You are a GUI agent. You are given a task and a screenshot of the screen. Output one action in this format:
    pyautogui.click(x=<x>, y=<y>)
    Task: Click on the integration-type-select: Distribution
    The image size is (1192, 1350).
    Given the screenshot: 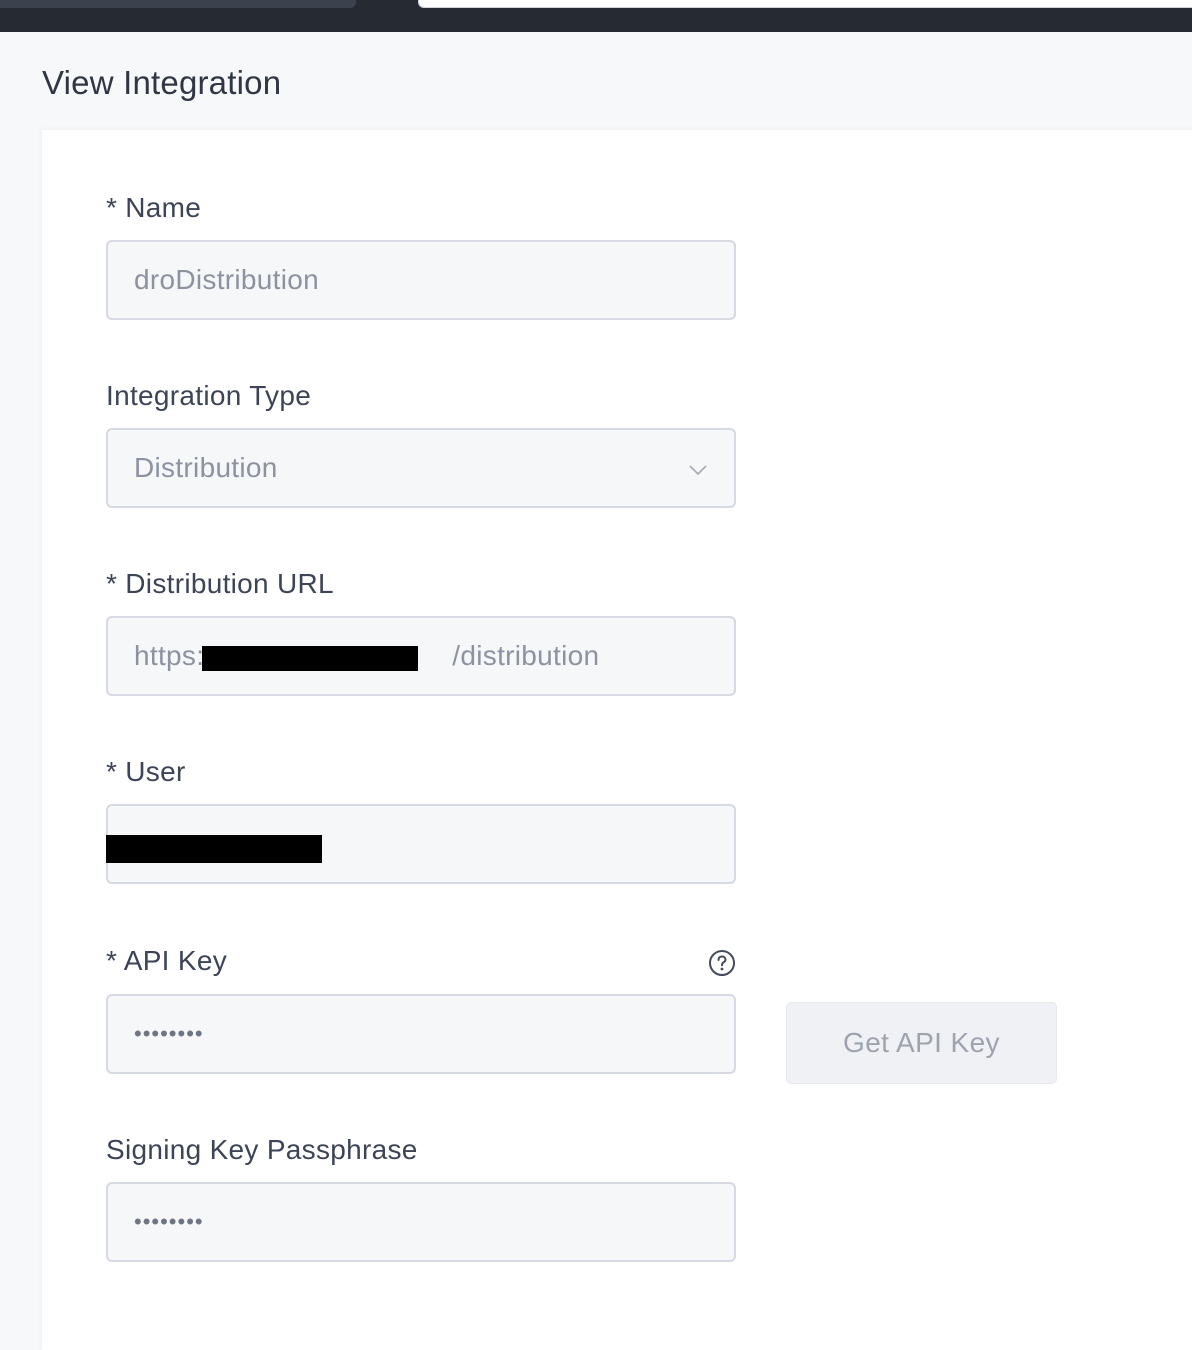 What is the action you would take?
    pyautogui.click(x=421, y=468)
    